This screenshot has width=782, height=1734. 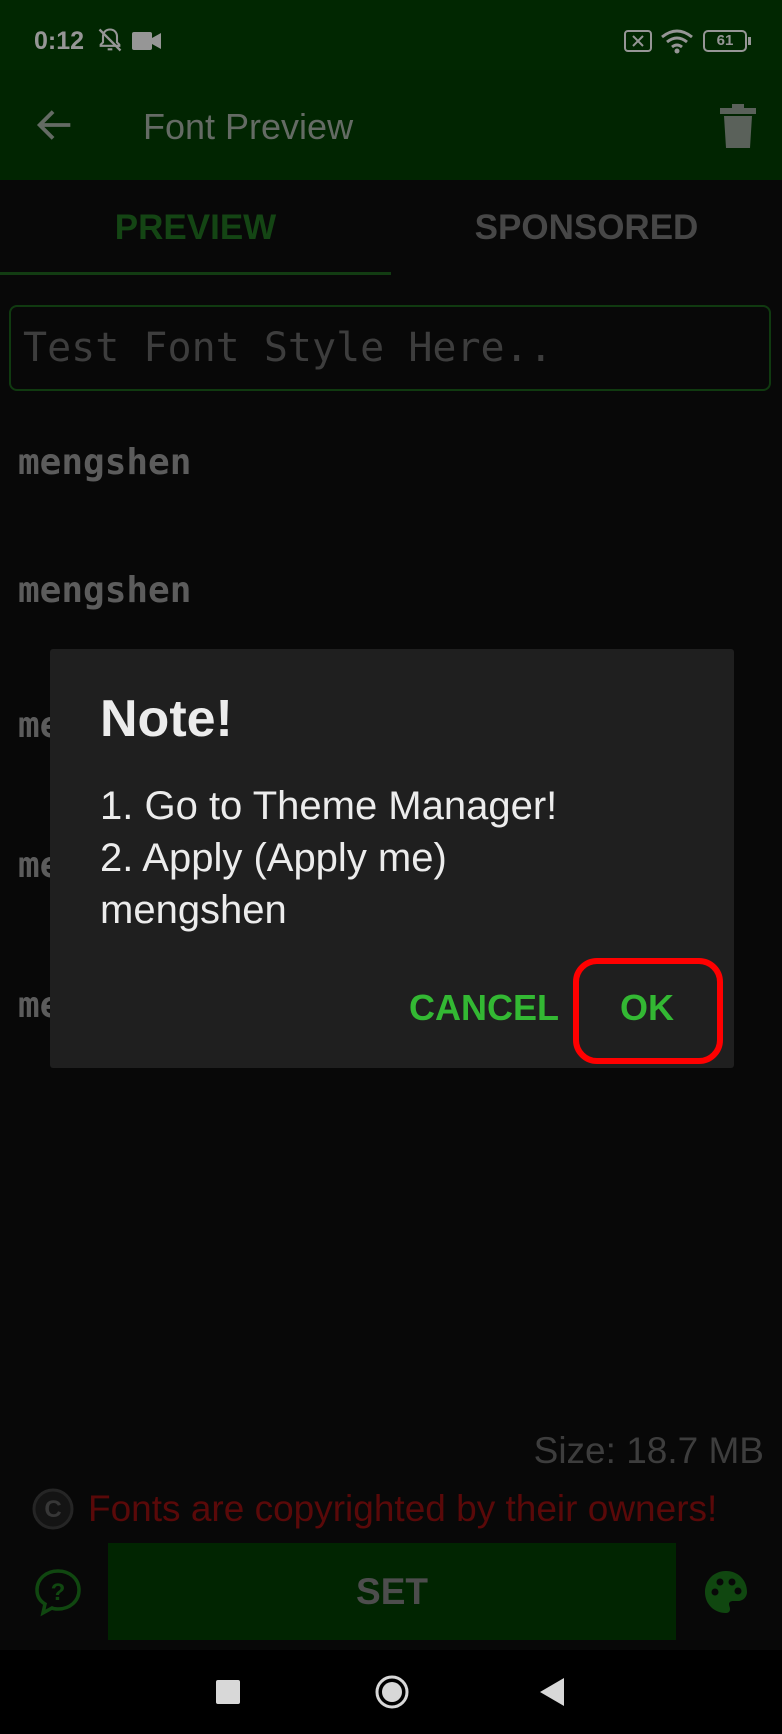 I want to click on dialog-line: 1. Go to Theme Manager!, so click(x=329, y=806).